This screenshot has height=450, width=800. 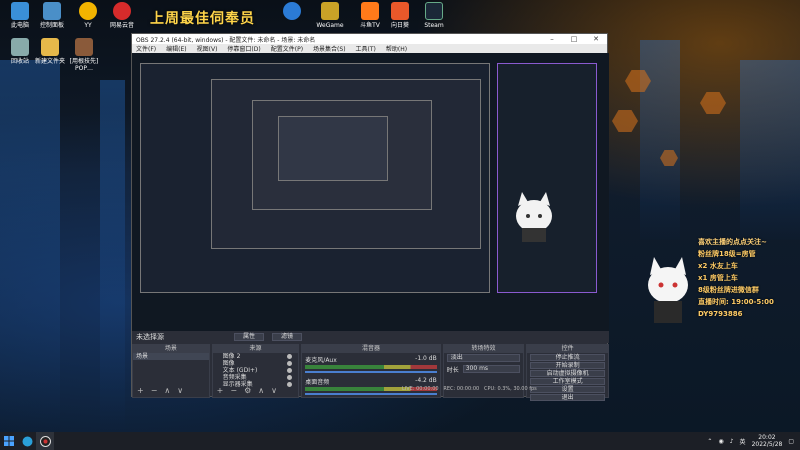 I want to click on menu-tools: 工具(T), so click(x=366, y=48).